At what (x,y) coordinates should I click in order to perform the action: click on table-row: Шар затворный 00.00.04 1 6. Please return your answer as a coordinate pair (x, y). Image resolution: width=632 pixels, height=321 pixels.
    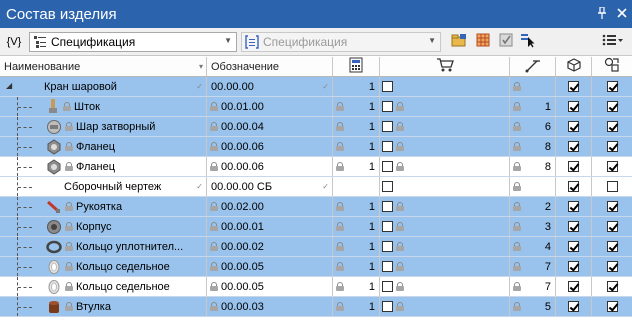
    Looking at the image, I should click on (316, 127).